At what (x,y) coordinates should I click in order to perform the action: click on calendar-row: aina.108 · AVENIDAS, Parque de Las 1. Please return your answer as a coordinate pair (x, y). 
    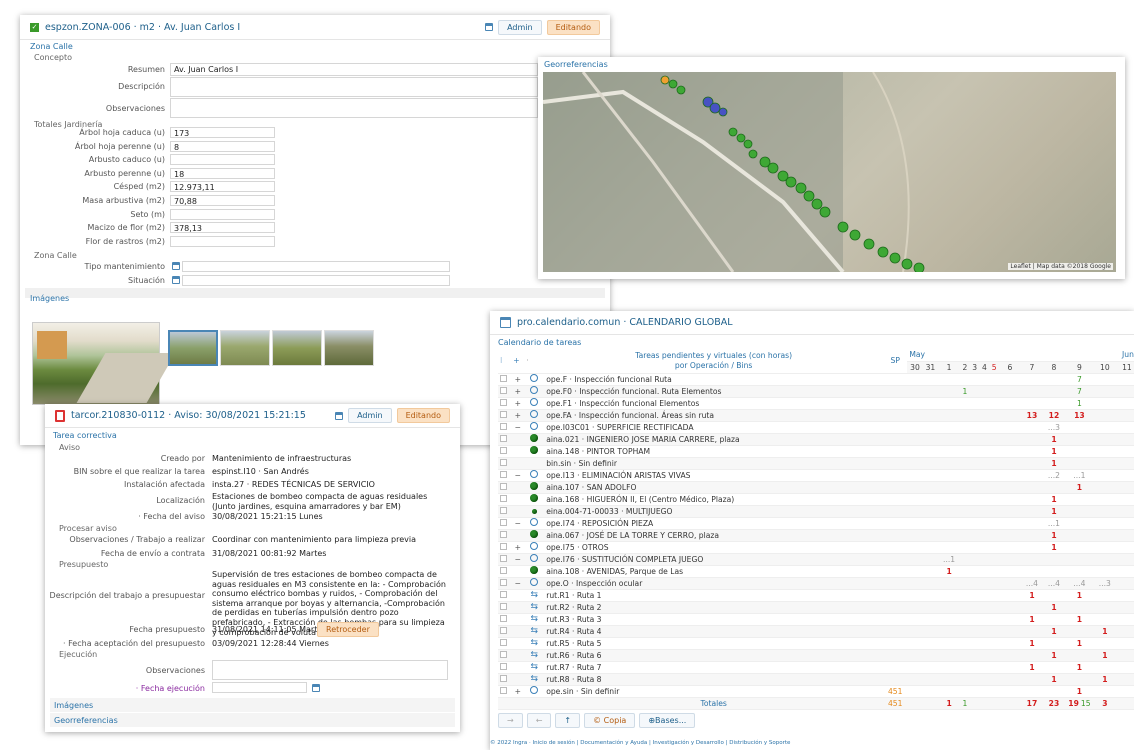
    Looking at the image, I should click on (816, 571).